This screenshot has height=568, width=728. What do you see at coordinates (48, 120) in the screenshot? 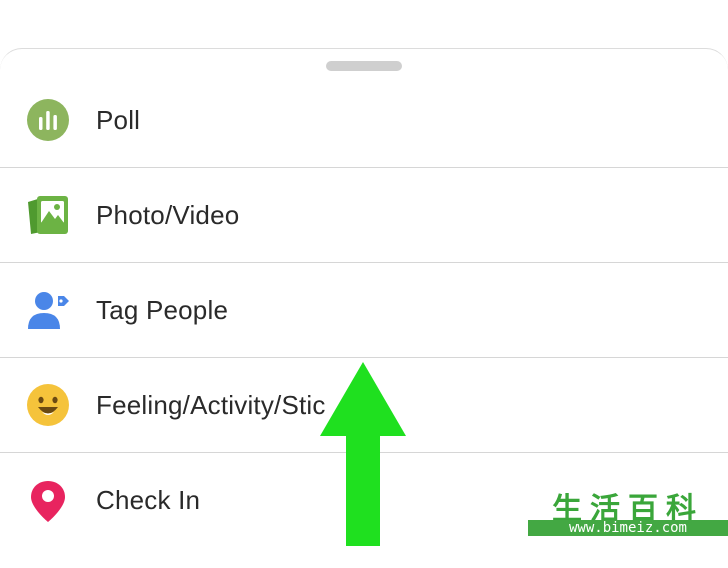
I see `poll-icon` at bounding box center [48, 120].